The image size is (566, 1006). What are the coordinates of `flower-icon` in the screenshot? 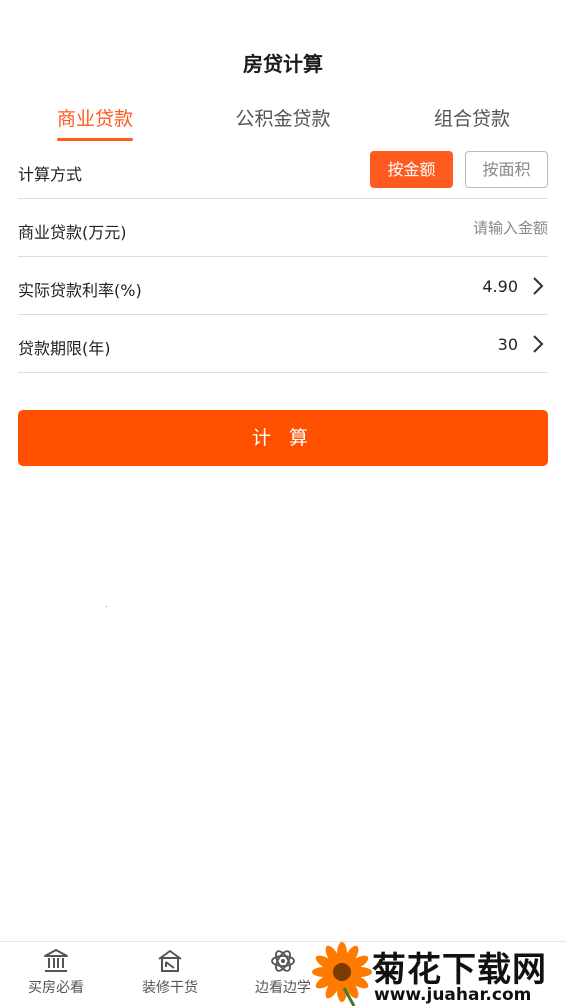 It's located at (342, 974).